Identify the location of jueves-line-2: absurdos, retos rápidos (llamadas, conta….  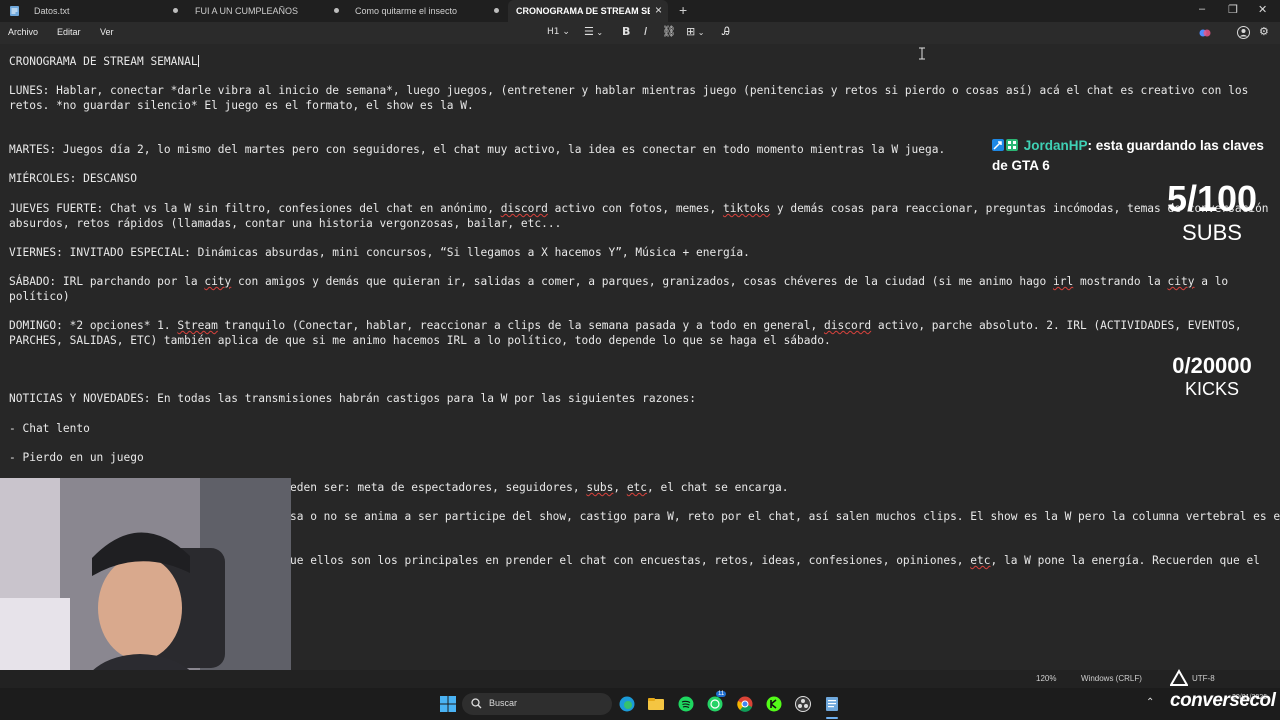
(285, 223).